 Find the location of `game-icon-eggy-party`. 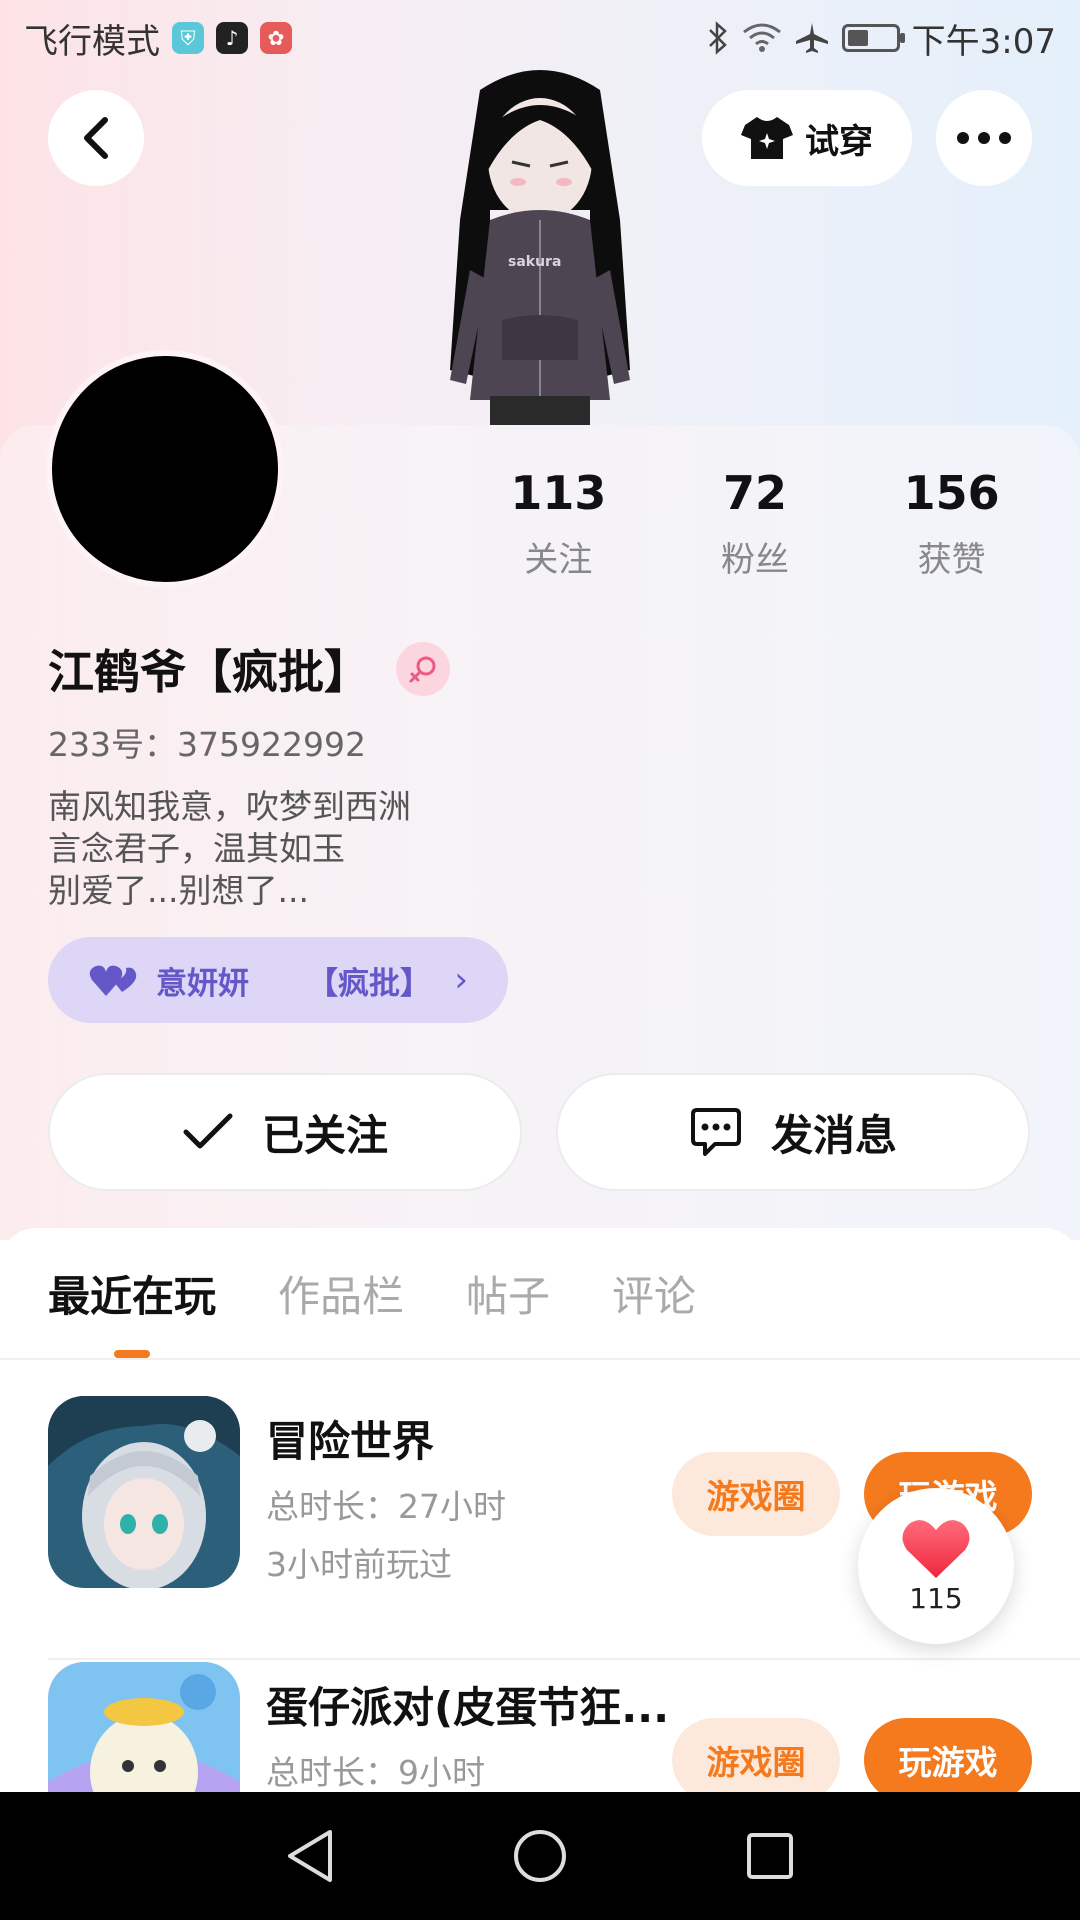

game-icon-eggy-party is located at coordinates (144, 1727).